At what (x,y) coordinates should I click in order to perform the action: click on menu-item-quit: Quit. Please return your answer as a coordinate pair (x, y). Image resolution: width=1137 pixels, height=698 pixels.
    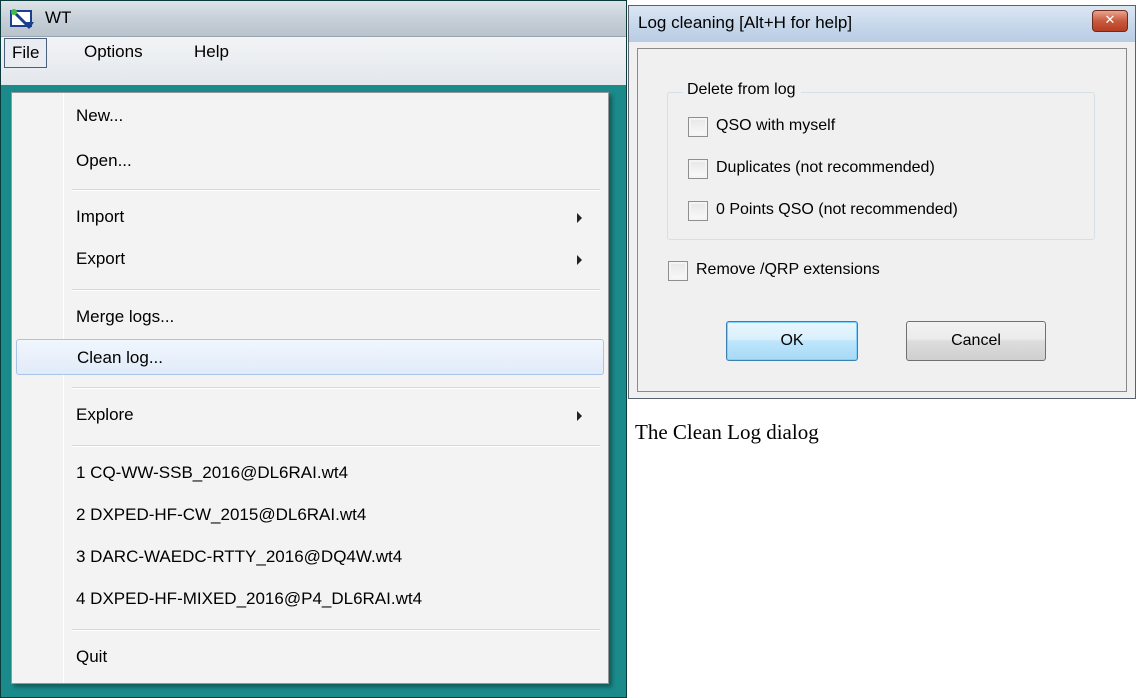
    Looking at the image, I should click on (310, 657).